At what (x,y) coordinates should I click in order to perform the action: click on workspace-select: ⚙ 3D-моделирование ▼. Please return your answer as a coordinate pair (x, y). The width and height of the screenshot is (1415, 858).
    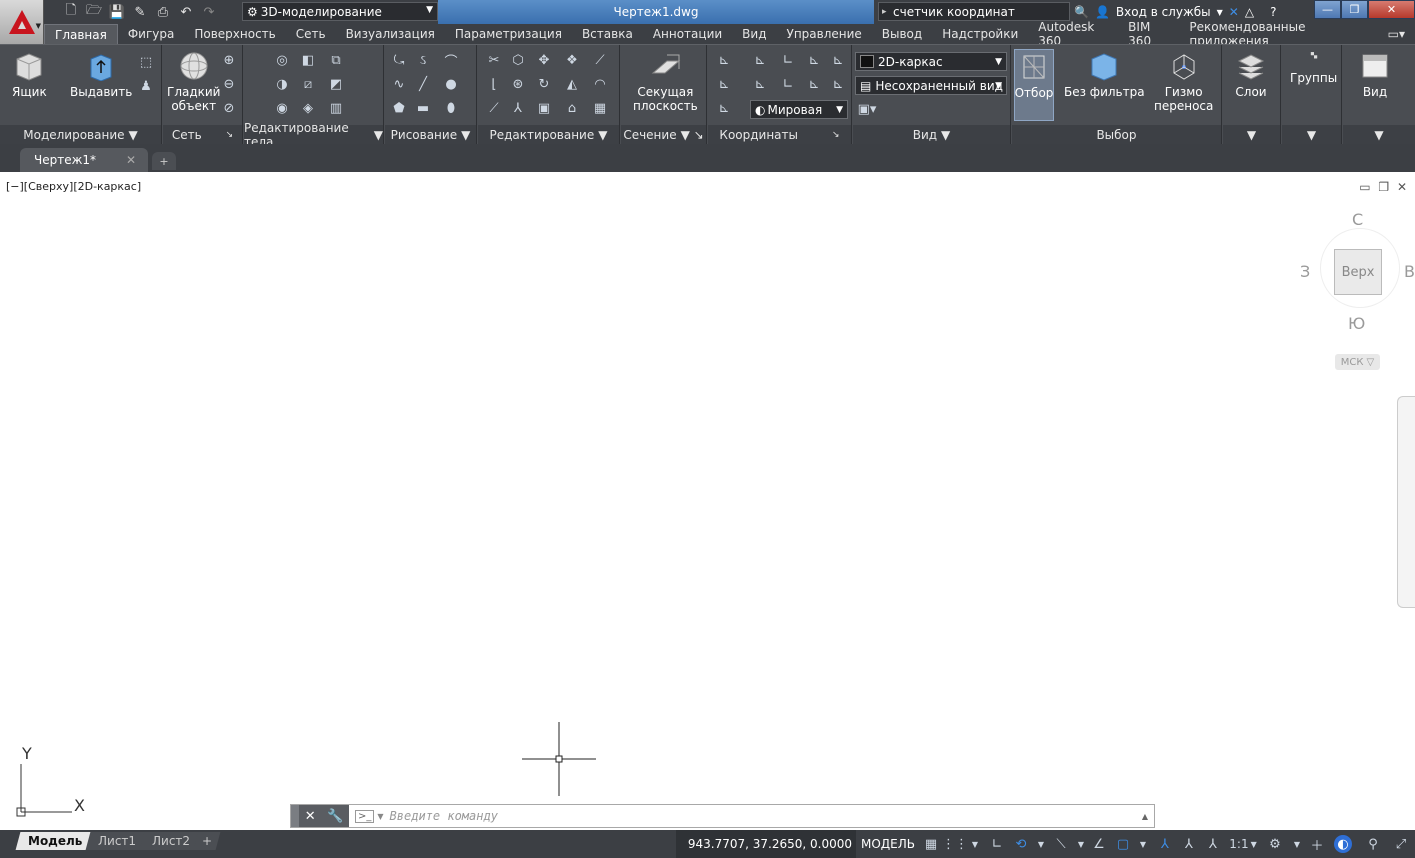
    Looking at the image, I should click on (340, 11).